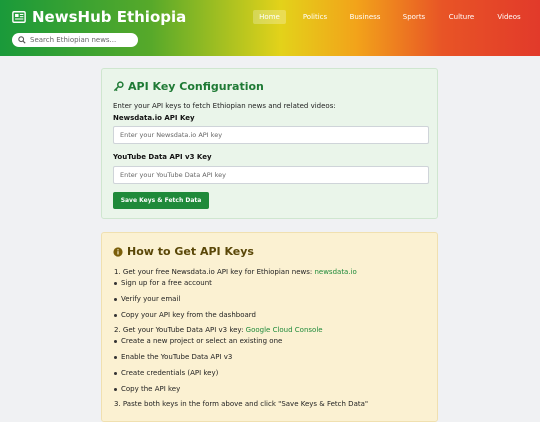  Describe the element at coordinates (190, 251) in the screenshot. I see `help-card-title-text: How to Get API Keys` at that location.